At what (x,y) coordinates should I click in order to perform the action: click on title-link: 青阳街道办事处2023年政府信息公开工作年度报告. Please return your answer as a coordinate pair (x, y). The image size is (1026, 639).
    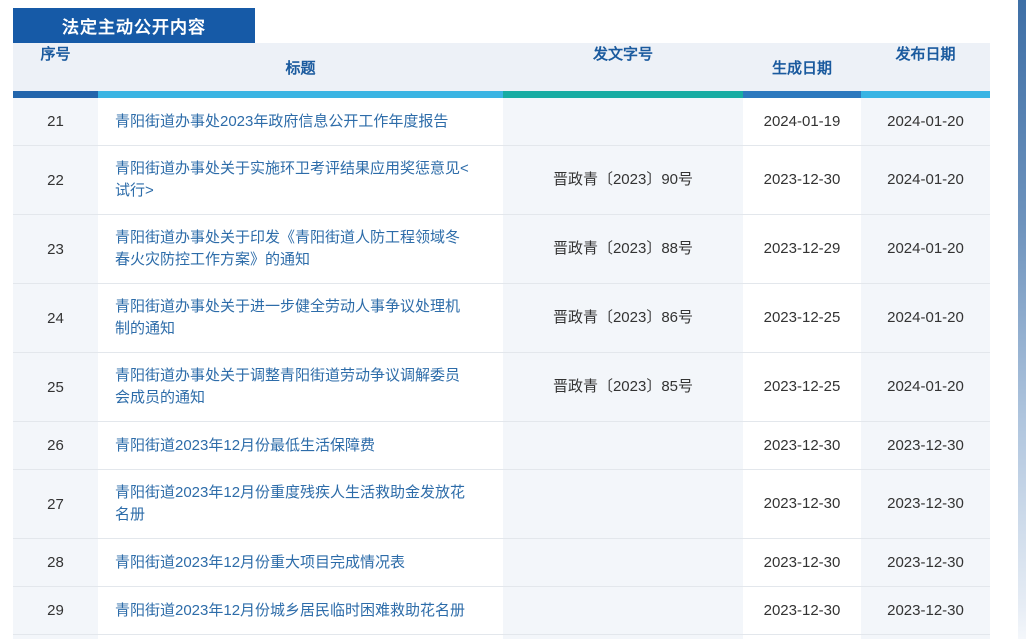
    Looking at the image, I should click on (281, 122).